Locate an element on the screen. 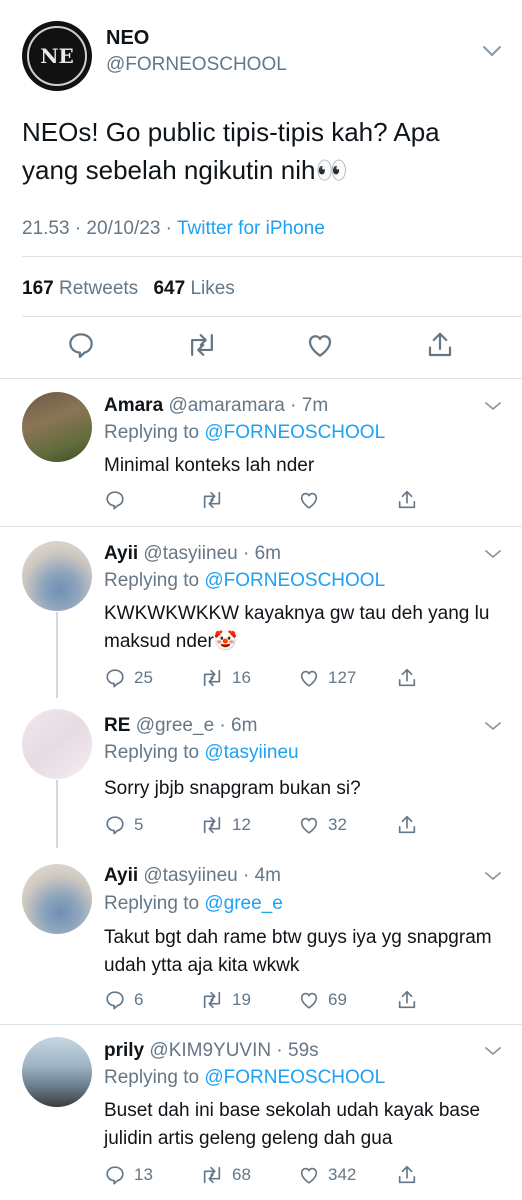 This screenshot has width=522, height=1200. like-button: 127 is located at coordinates (327, 678).